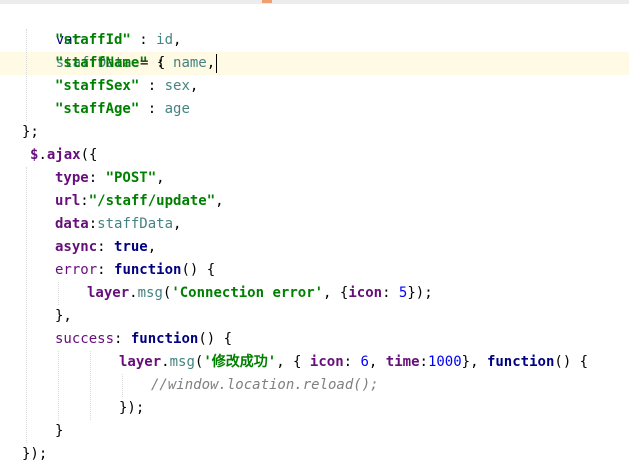 This screenshot has width=629, height=470. What do you see at coordinates (85, 339) in the screenshot?
I see `token-property: success` at bounding box center [85, 339].